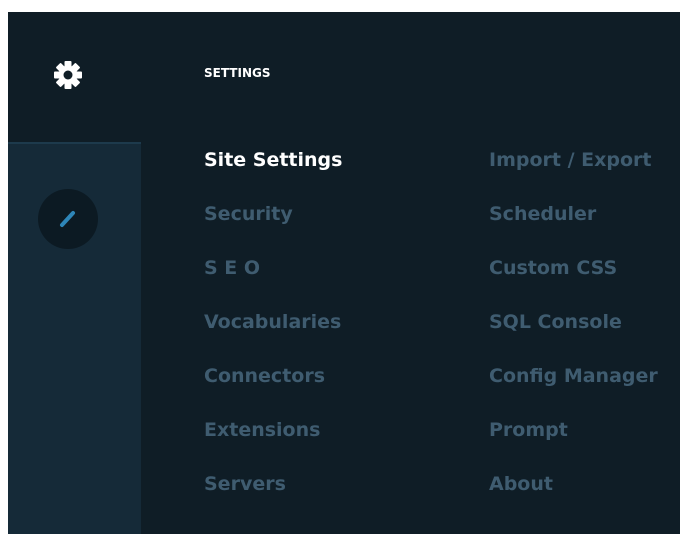 Image resolution: width=680 pixels, height=546 pixels. I want to click on menu-item-connectors: Connectors, so click(273, 388).